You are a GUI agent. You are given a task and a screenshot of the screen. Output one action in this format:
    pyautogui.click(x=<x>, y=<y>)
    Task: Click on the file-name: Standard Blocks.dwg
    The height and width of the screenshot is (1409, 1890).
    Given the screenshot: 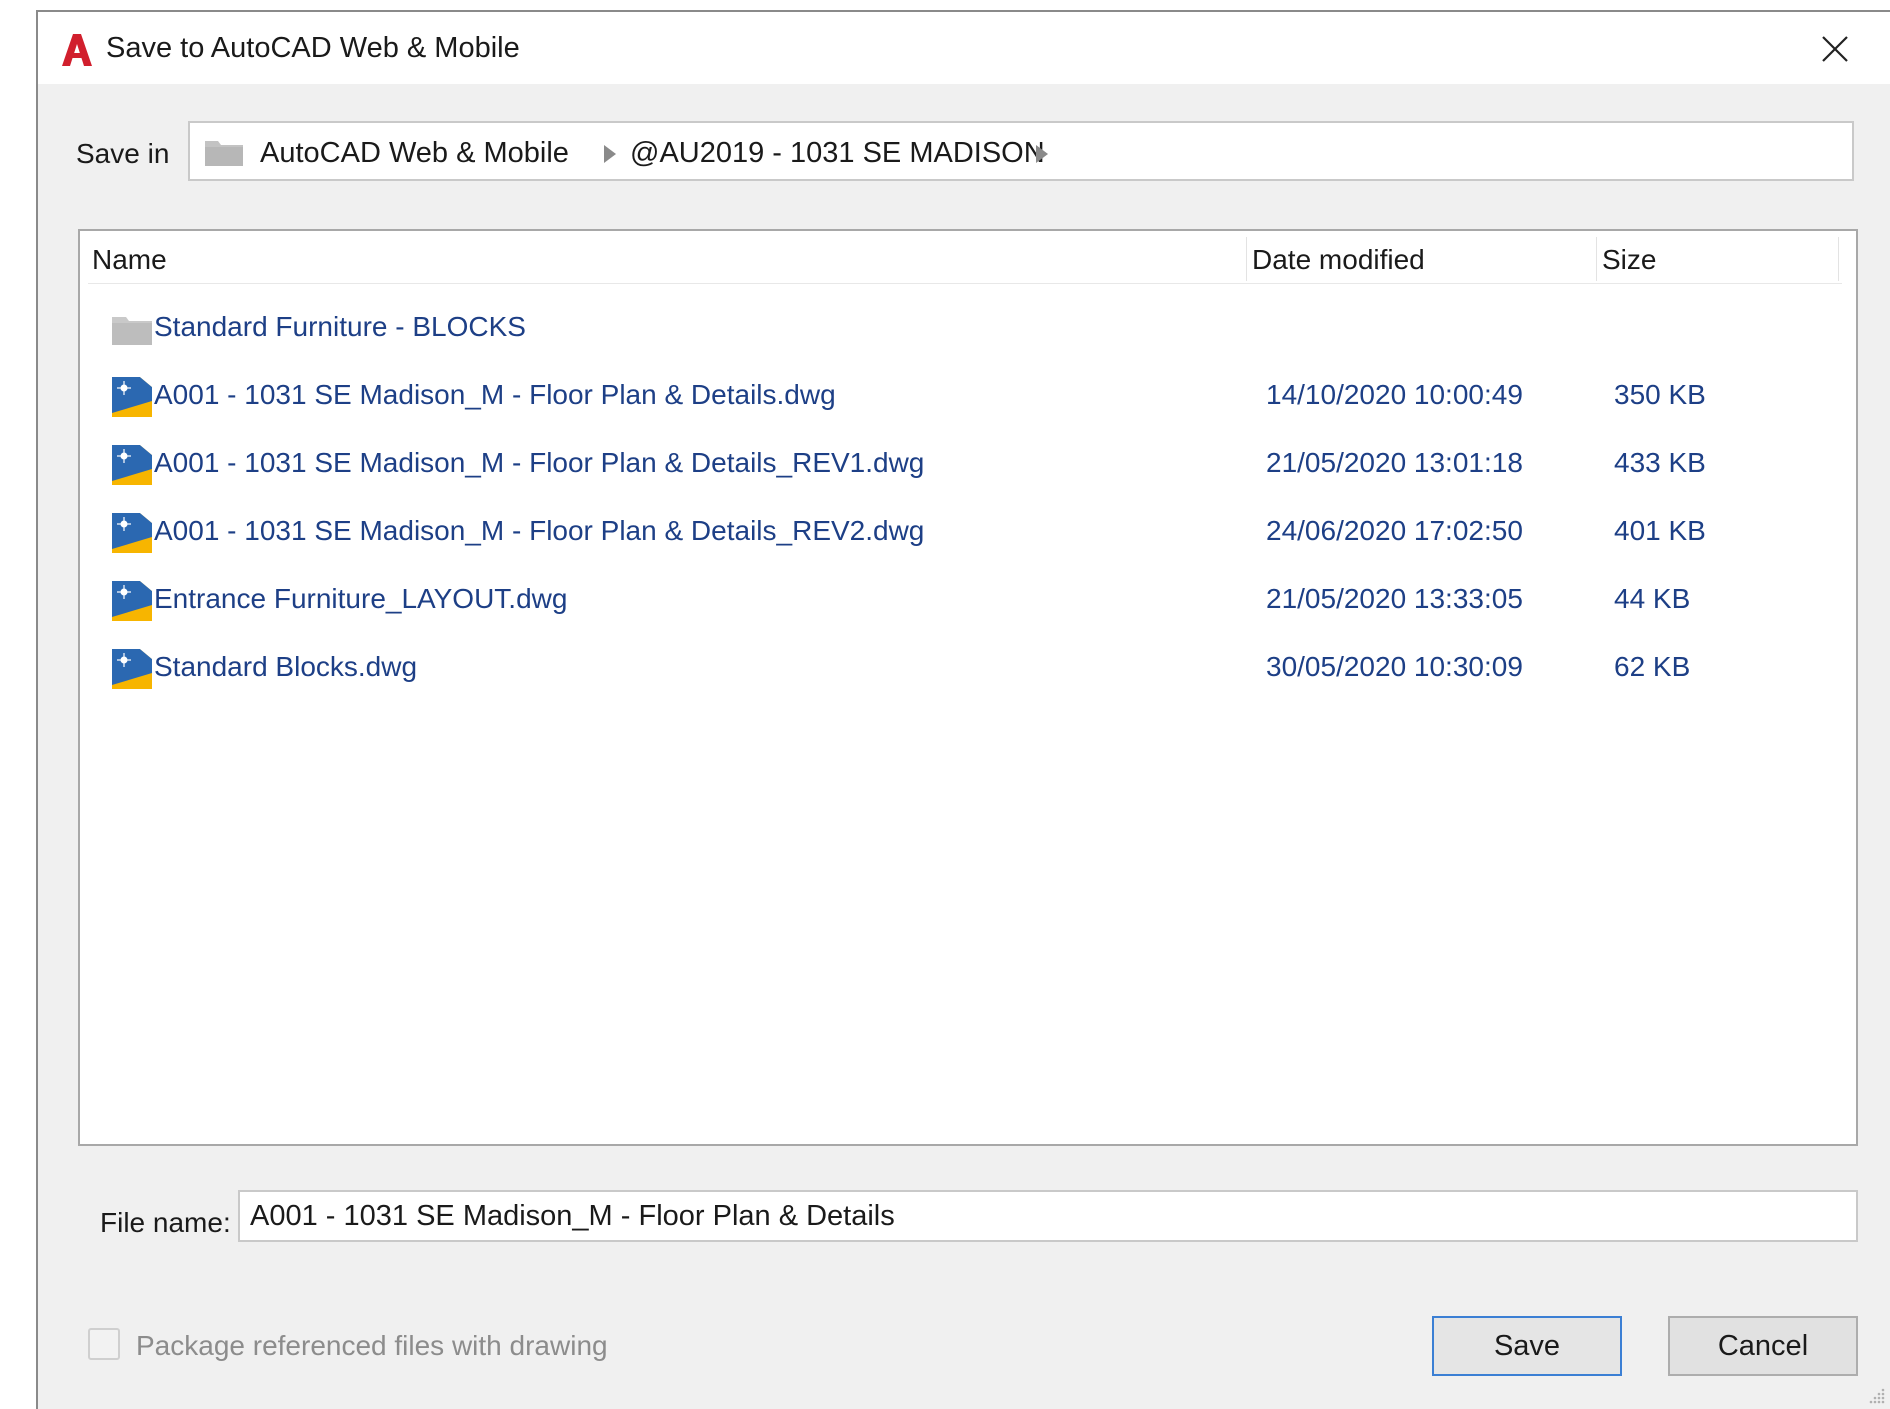 What is the action you would take?
    pyautogui.click(x=286, y=666)
    